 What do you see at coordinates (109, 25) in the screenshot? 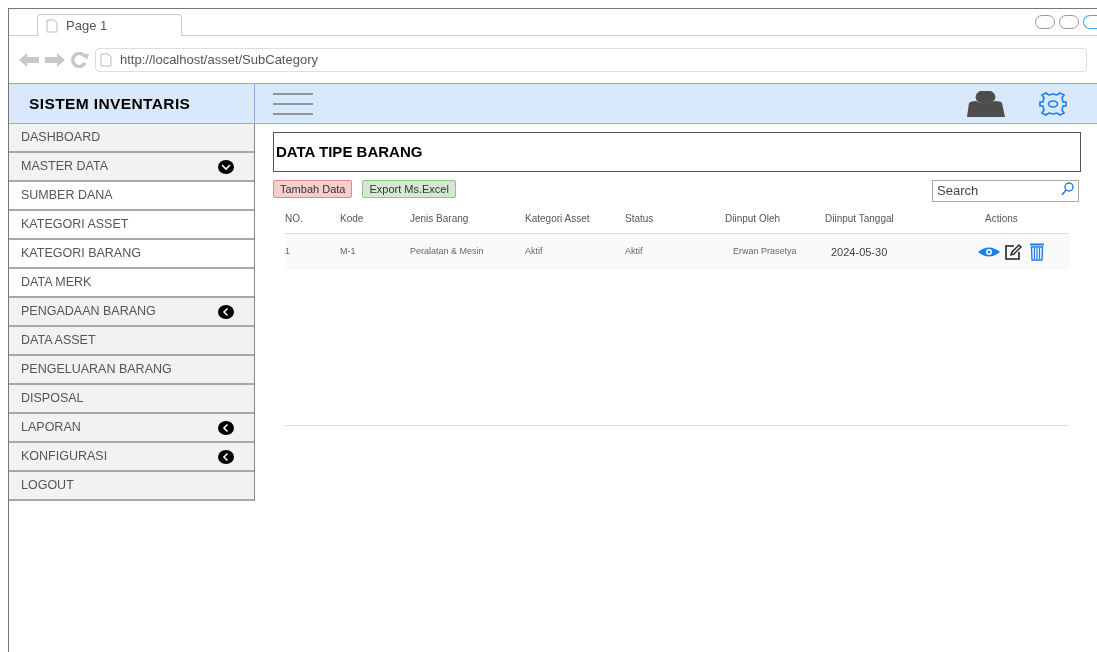
I see `browser-tab: Page 1` at bounding box center [109, 25].